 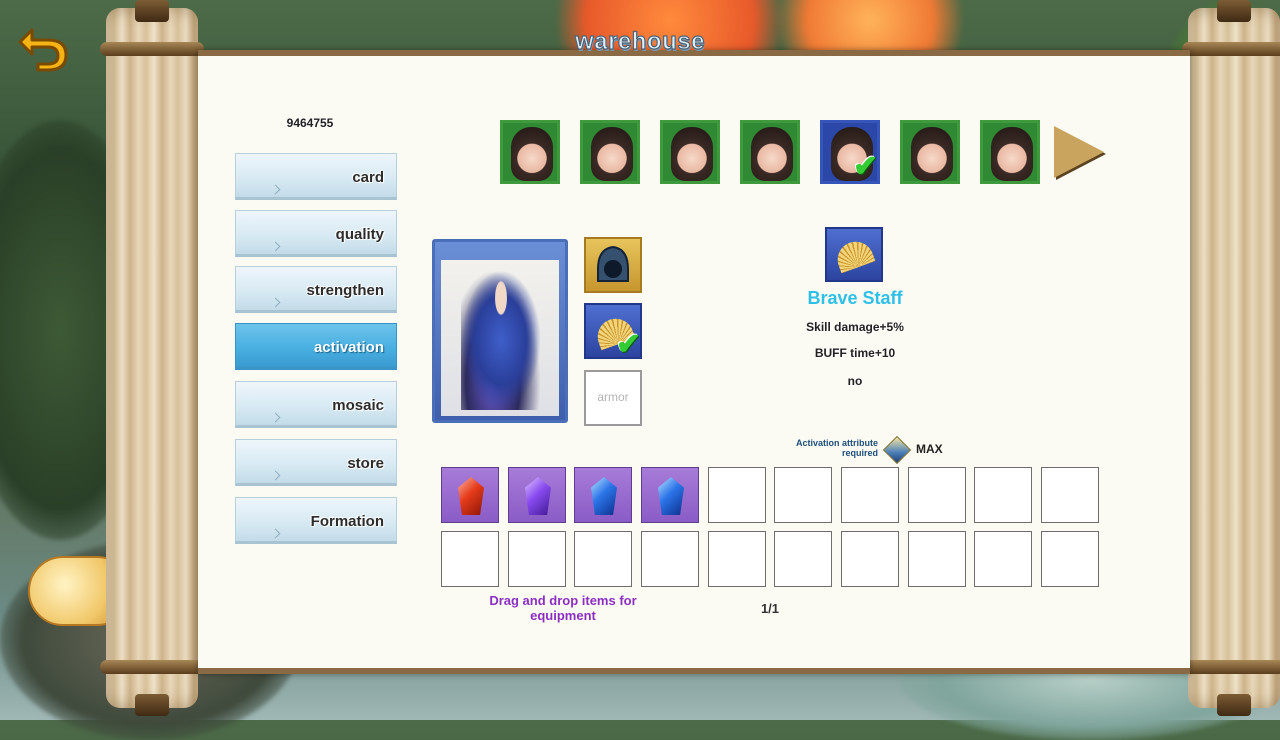 I want to click on scroll-roller-right, so click(x=1231, y=358).